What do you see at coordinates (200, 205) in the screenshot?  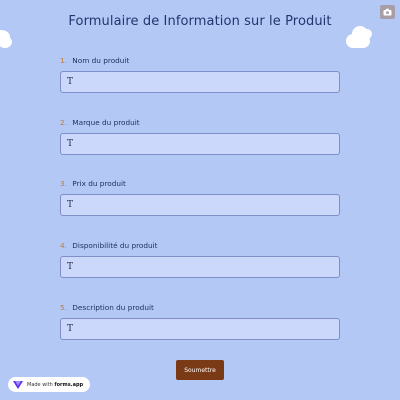 I see `product-price-input: T` at bounding box center [200, 205].